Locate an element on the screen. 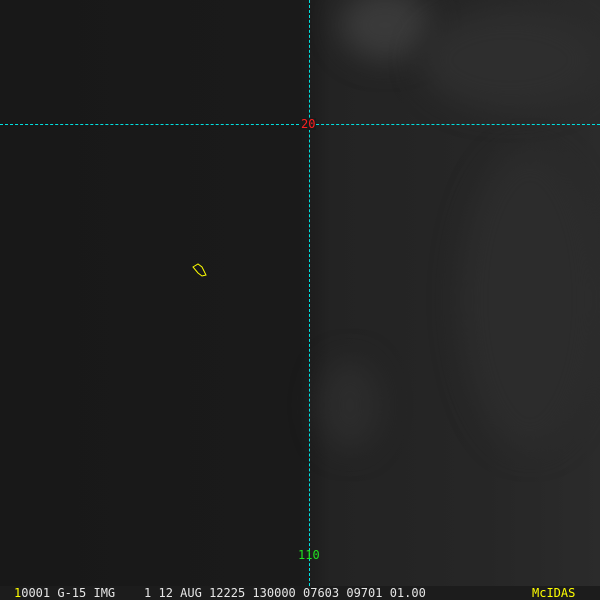 The height and width of the screenshot is (600, 600). latitude-label: 20 is located at coordinates (308, 124).